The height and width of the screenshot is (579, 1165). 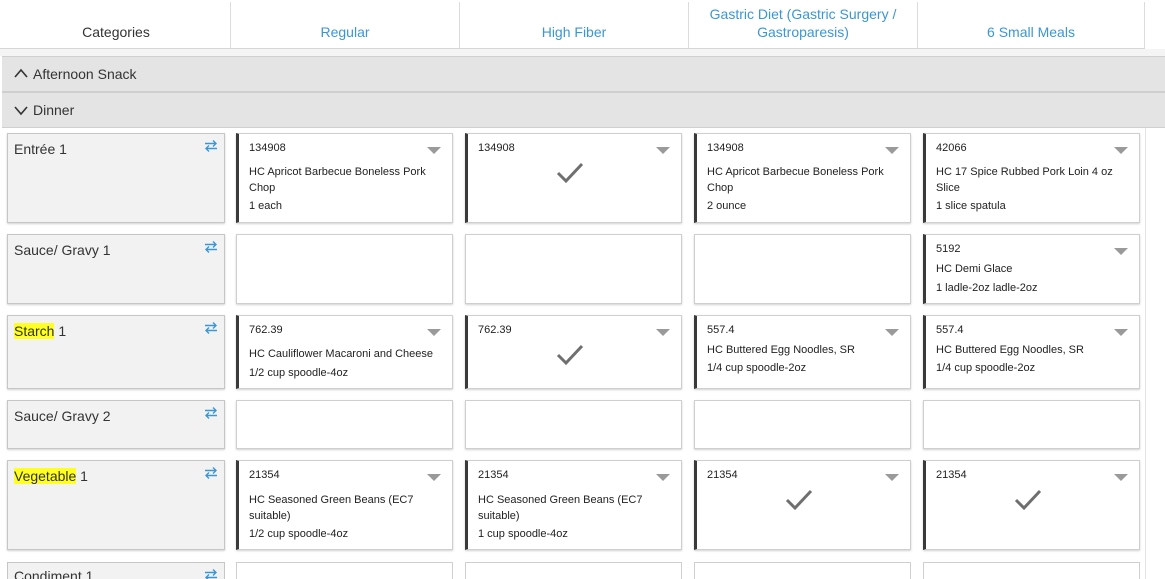 I want to click on item-name: HC 17 Spice Rubbed Pork Loin 4 oz Slice, so click(x=1024, y=180).